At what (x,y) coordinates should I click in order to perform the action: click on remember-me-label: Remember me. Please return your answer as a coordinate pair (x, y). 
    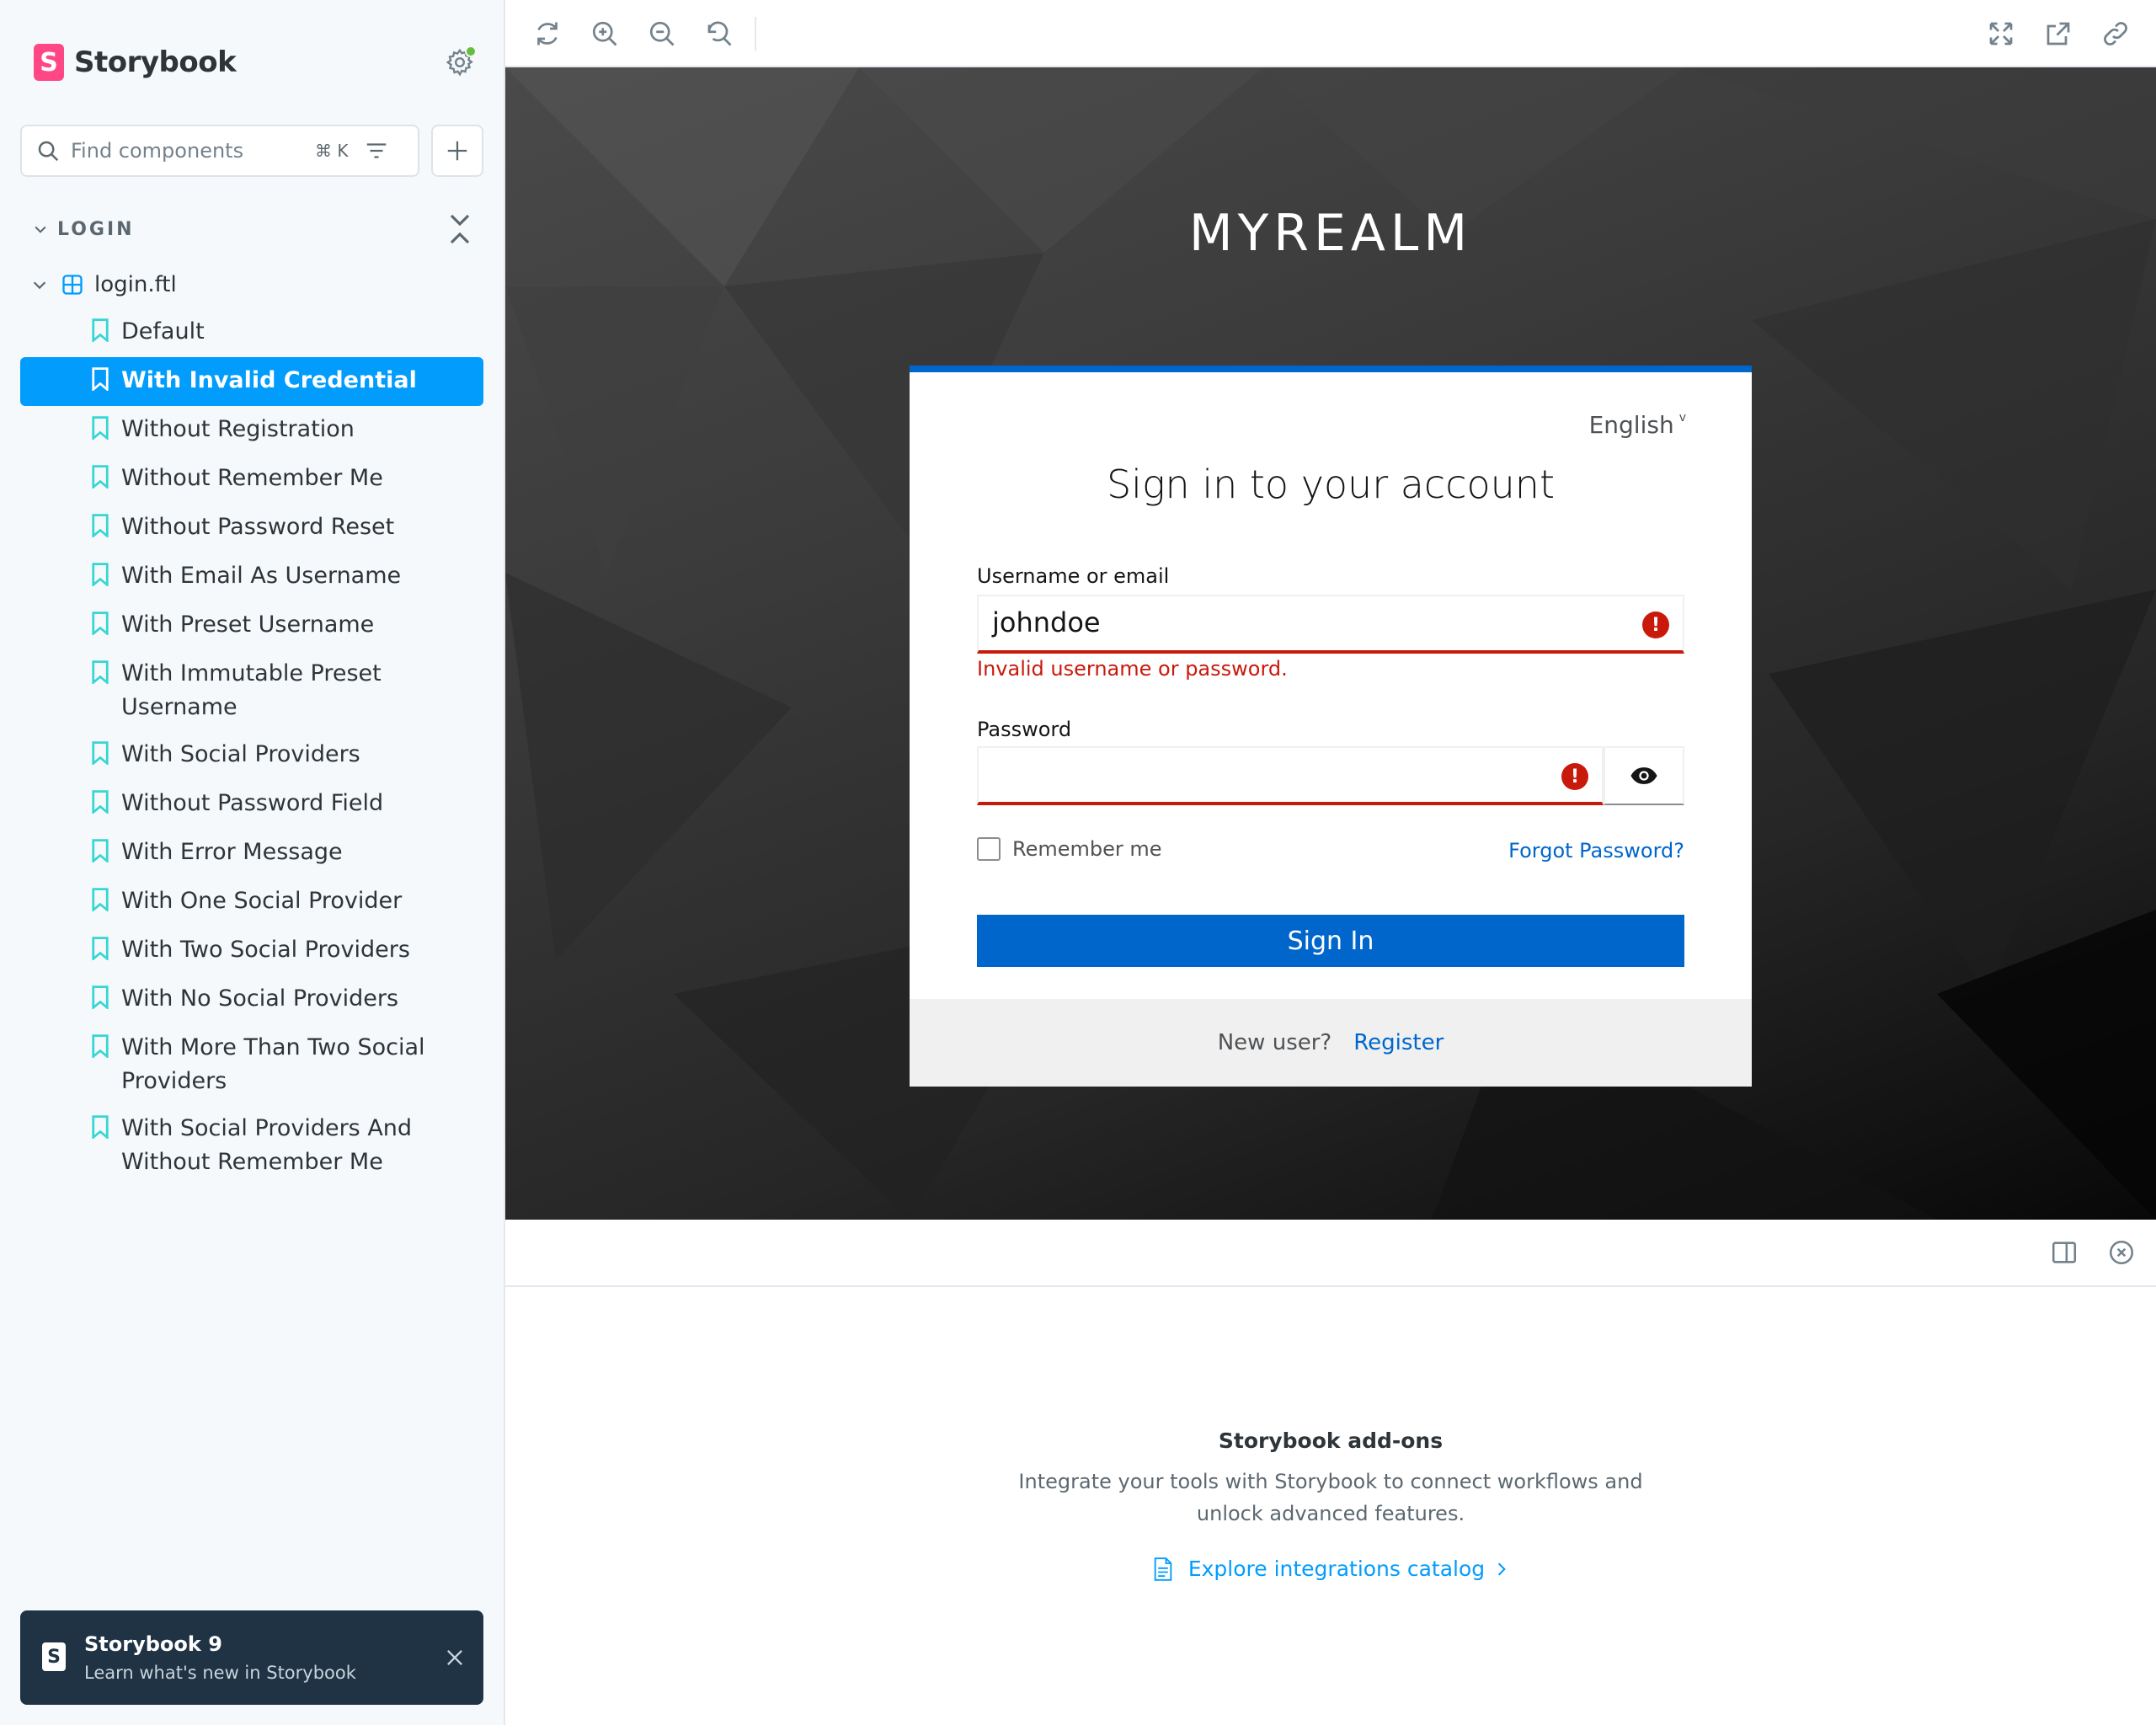
    Looking at the image, I should click on (1087, 849).